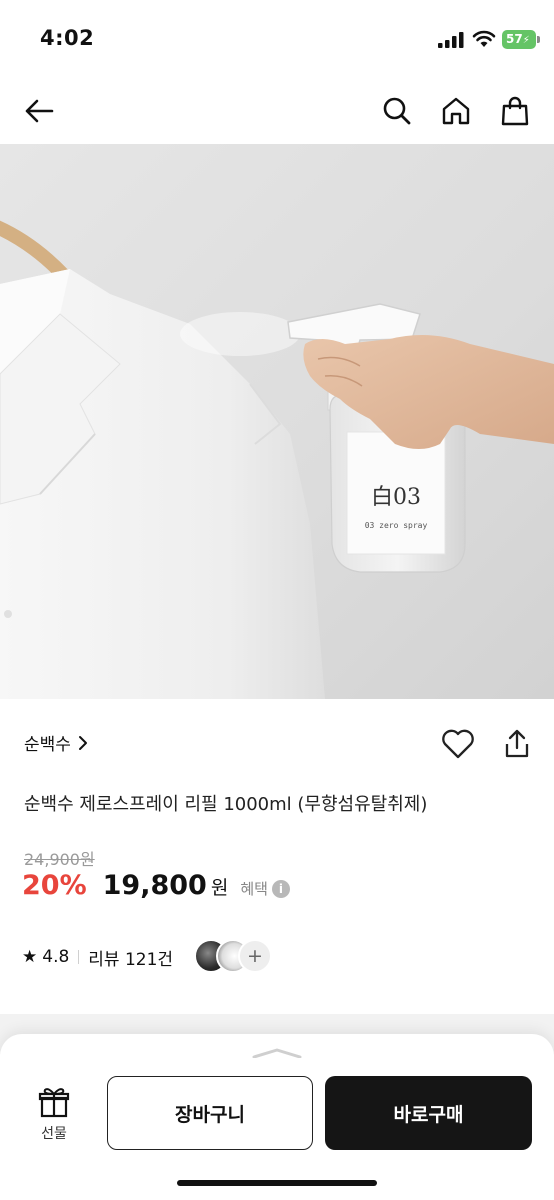  Describe the element at coordinates (255, 956) in the screenshot. I see `more-photos-icon: +` at that location.